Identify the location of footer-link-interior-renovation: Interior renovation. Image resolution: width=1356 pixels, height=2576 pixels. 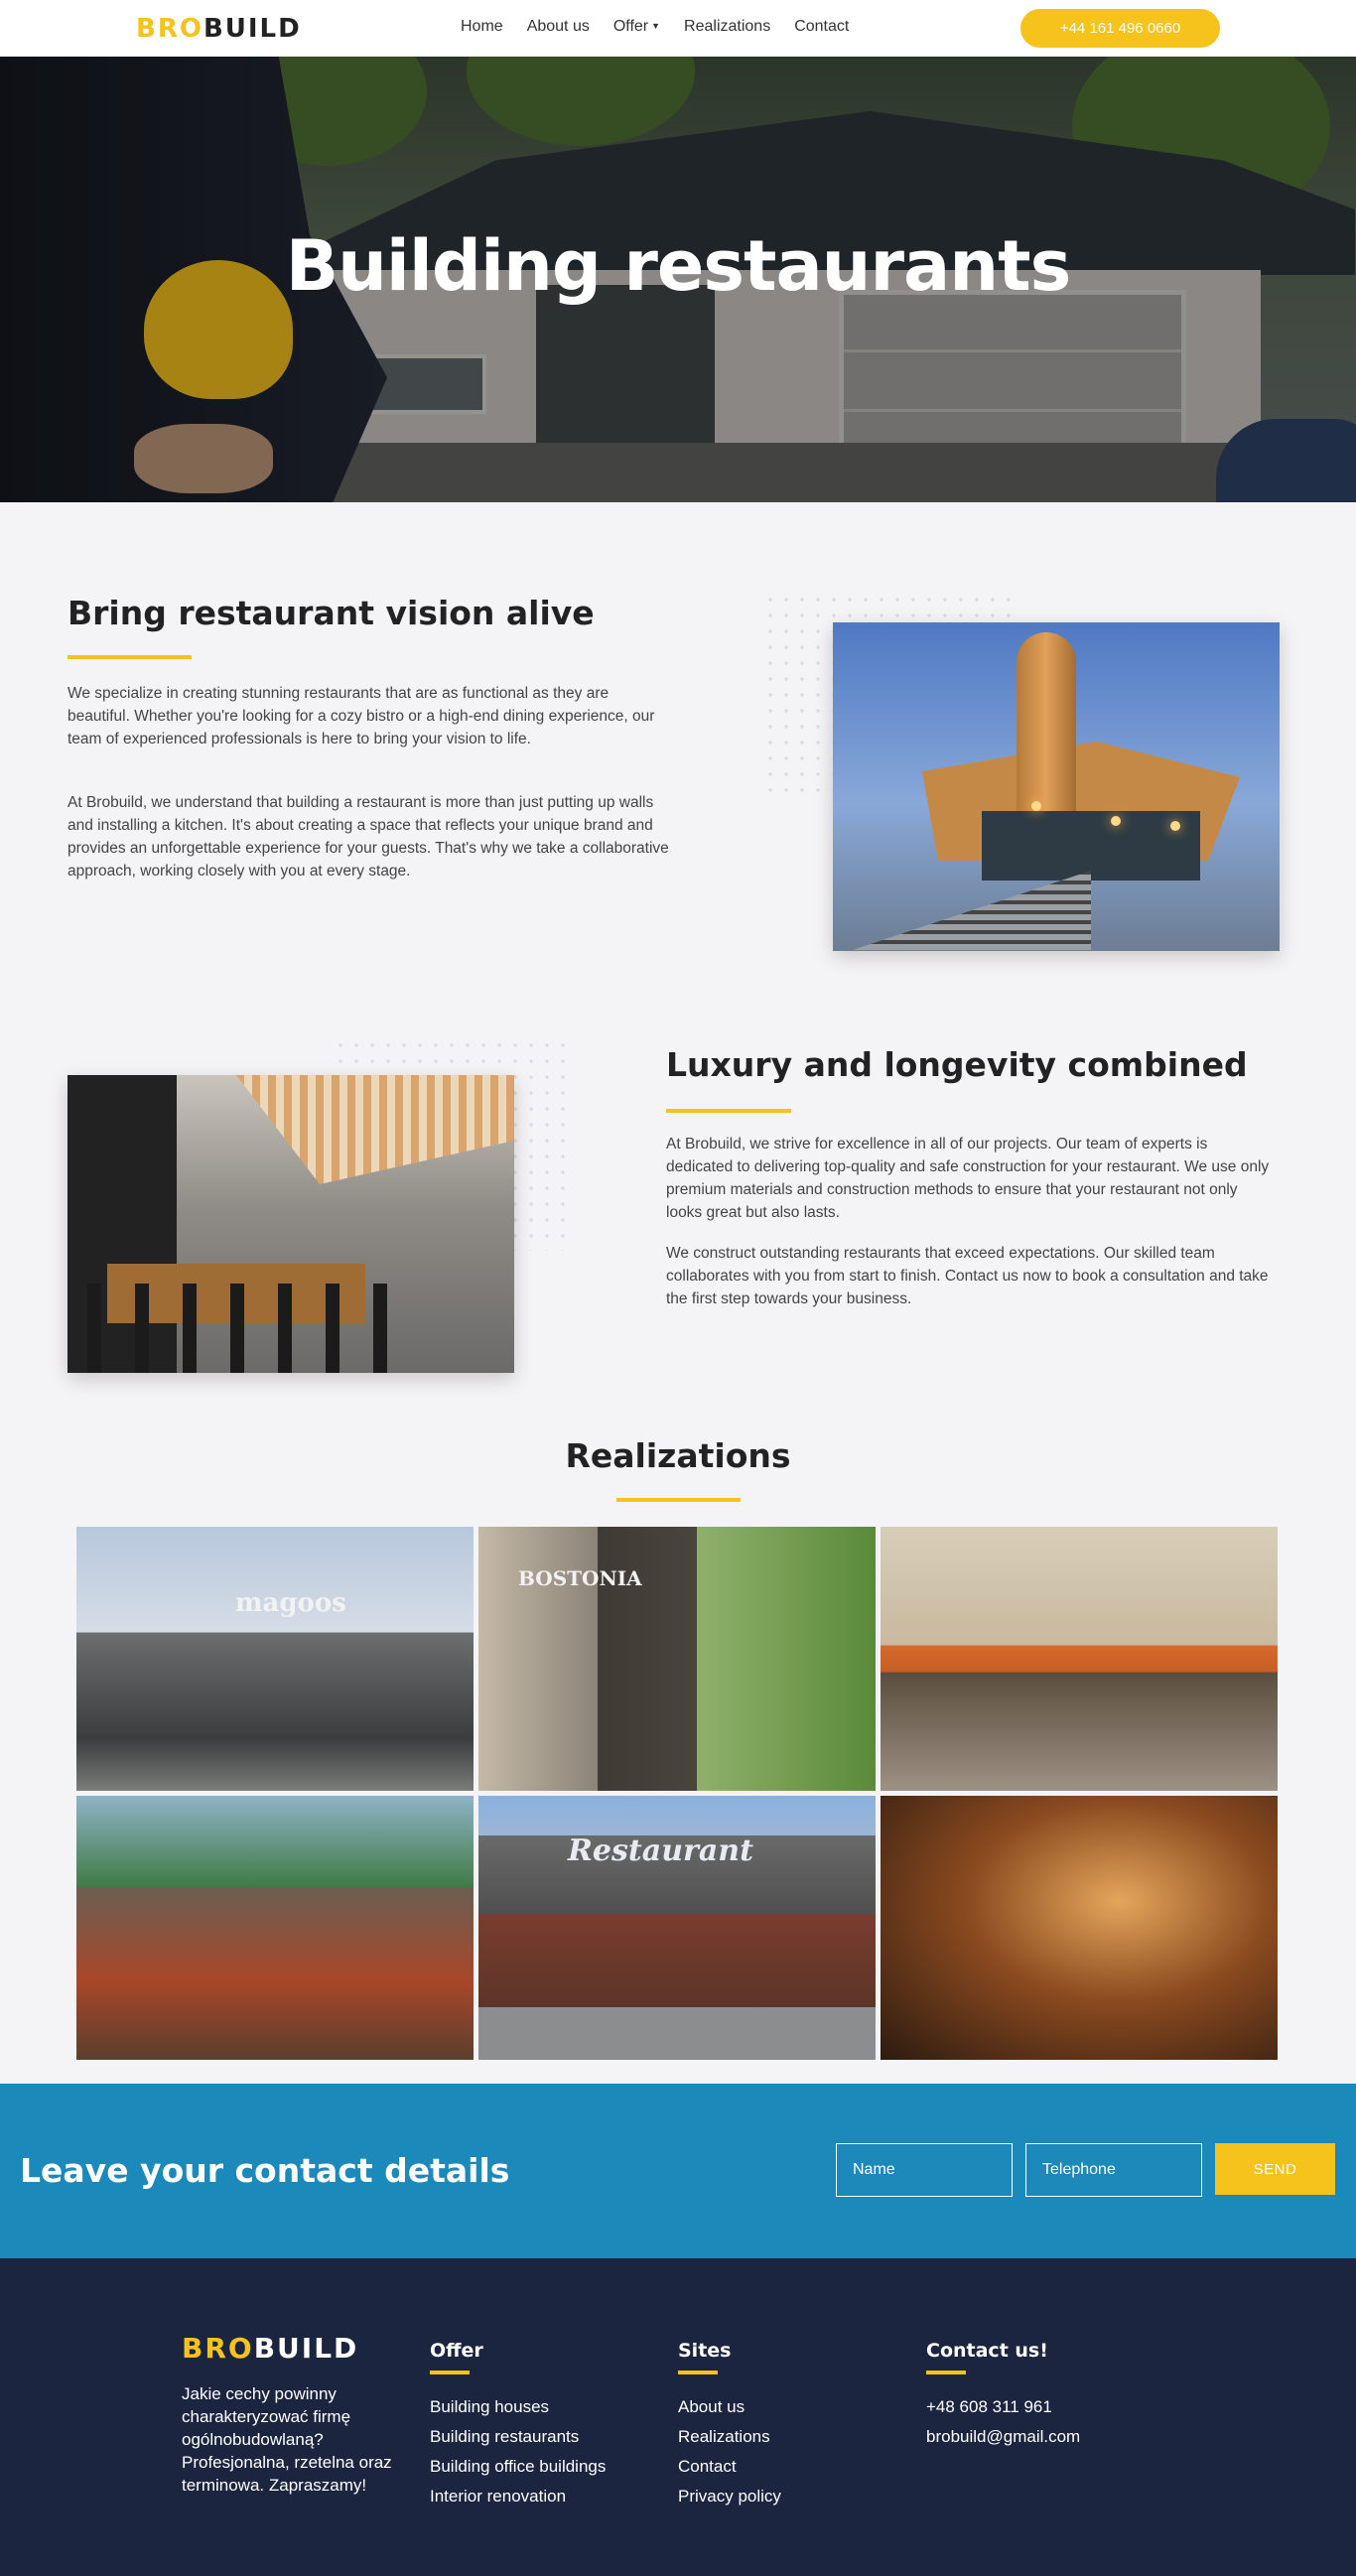
(518, 2496).